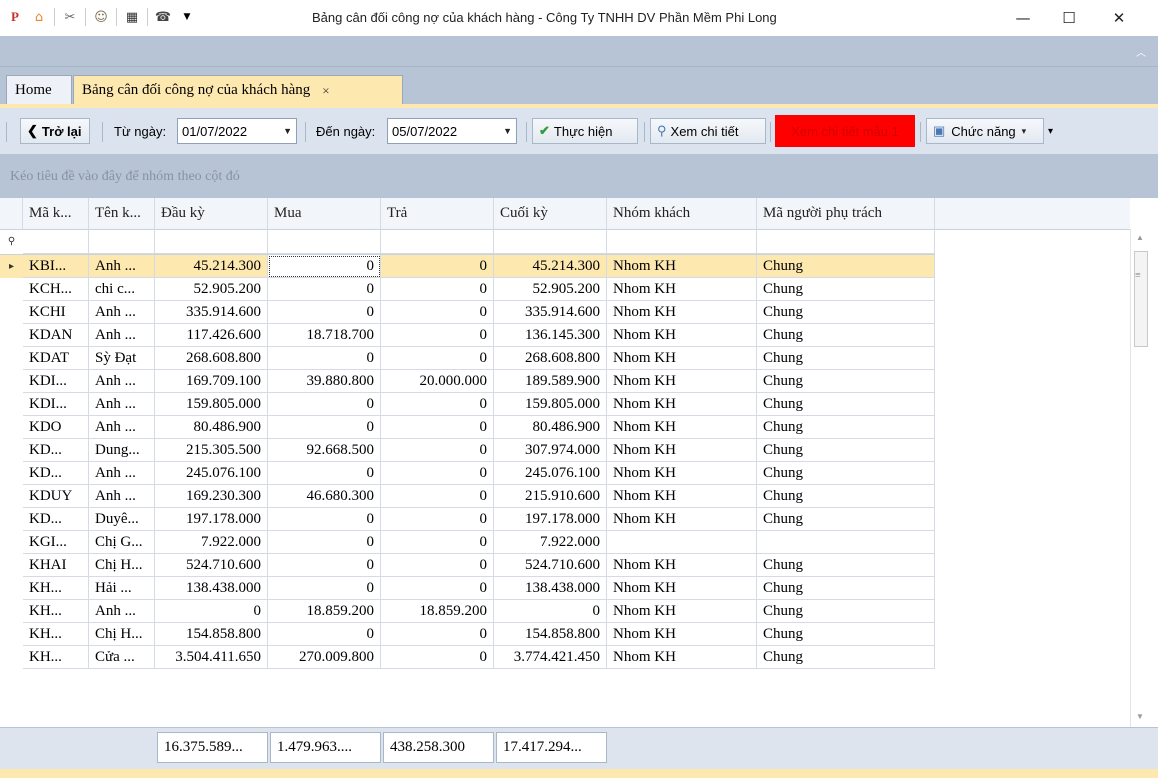 The width and height of the screenshot is (1158, 778). What do you see at coordinates (1050, 131) in the screenshot?
I see `toolbar-overflow-icon: ▾` at bounding box center [1050, 131].